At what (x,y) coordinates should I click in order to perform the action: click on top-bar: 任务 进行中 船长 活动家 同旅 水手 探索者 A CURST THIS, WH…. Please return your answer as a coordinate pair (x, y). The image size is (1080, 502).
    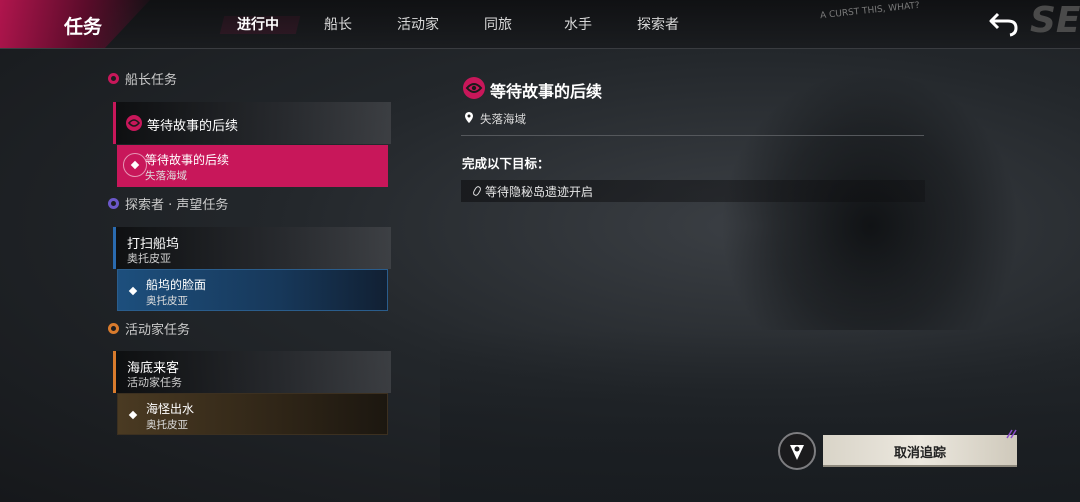
    Looking at the image, I should click on (540, 24).